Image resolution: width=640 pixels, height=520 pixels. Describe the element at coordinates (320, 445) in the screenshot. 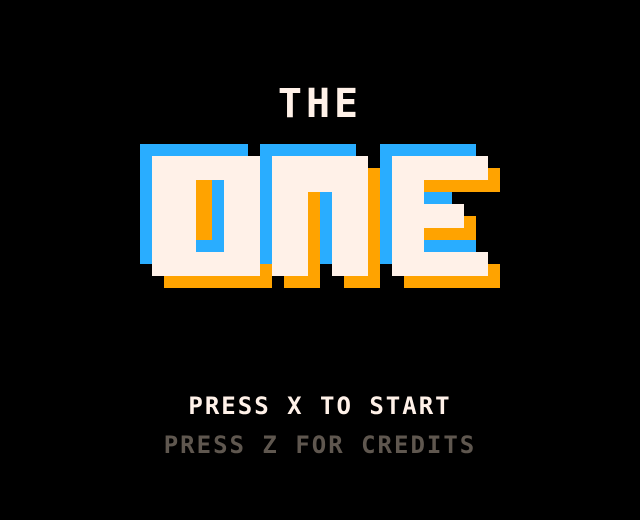

I see `press-credits-prompt: PRESS Z FOR CREDITS` at that location.